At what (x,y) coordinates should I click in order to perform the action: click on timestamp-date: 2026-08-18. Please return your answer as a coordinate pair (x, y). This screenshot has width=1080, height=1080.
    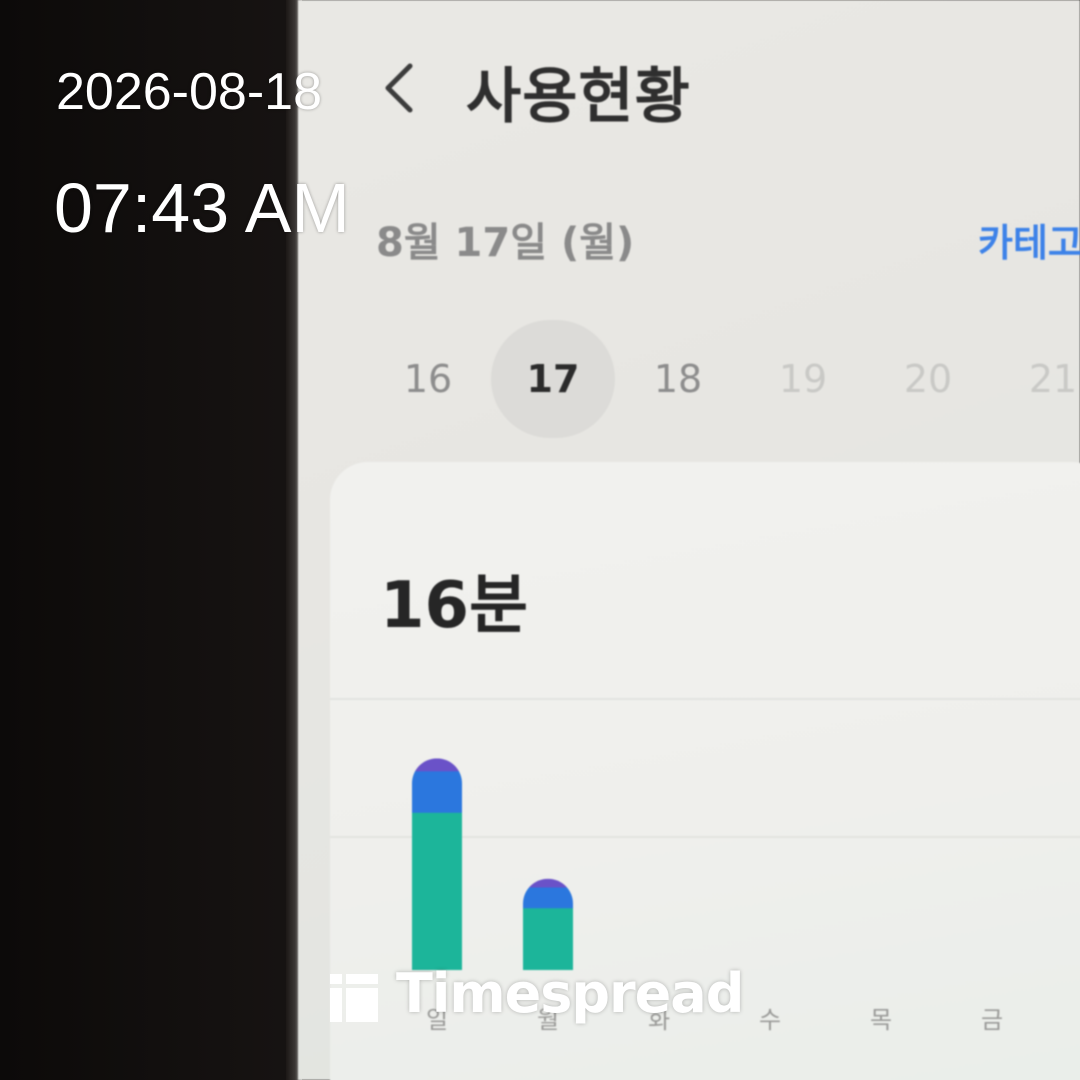
    Looking at the image, I should click on (189, 92).